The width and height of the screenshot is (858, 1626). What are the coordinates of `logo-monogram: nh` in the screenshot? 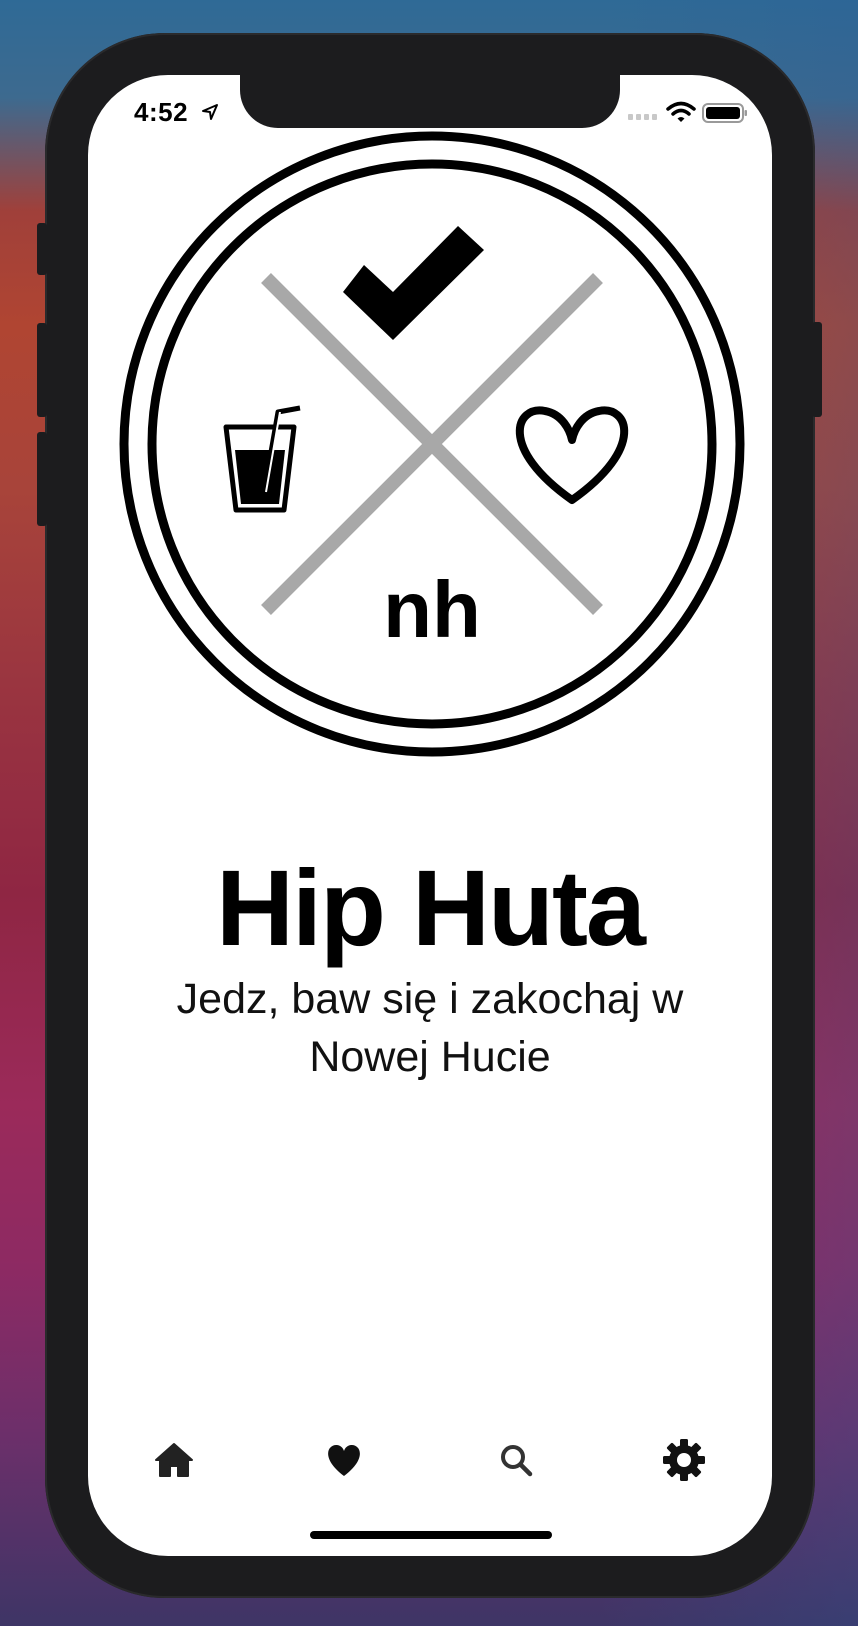 It's located at (432, 609).